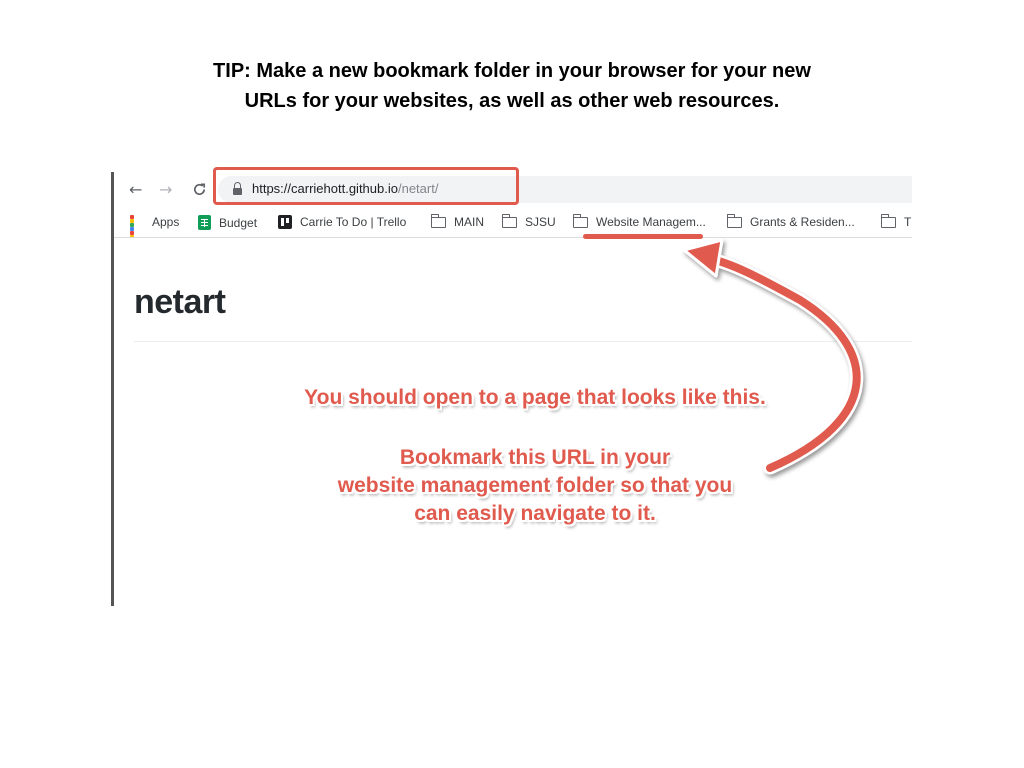 This screenshot has height=768, width=1024. I want to click on forward-arrow-icon: →, so click(165, 189).